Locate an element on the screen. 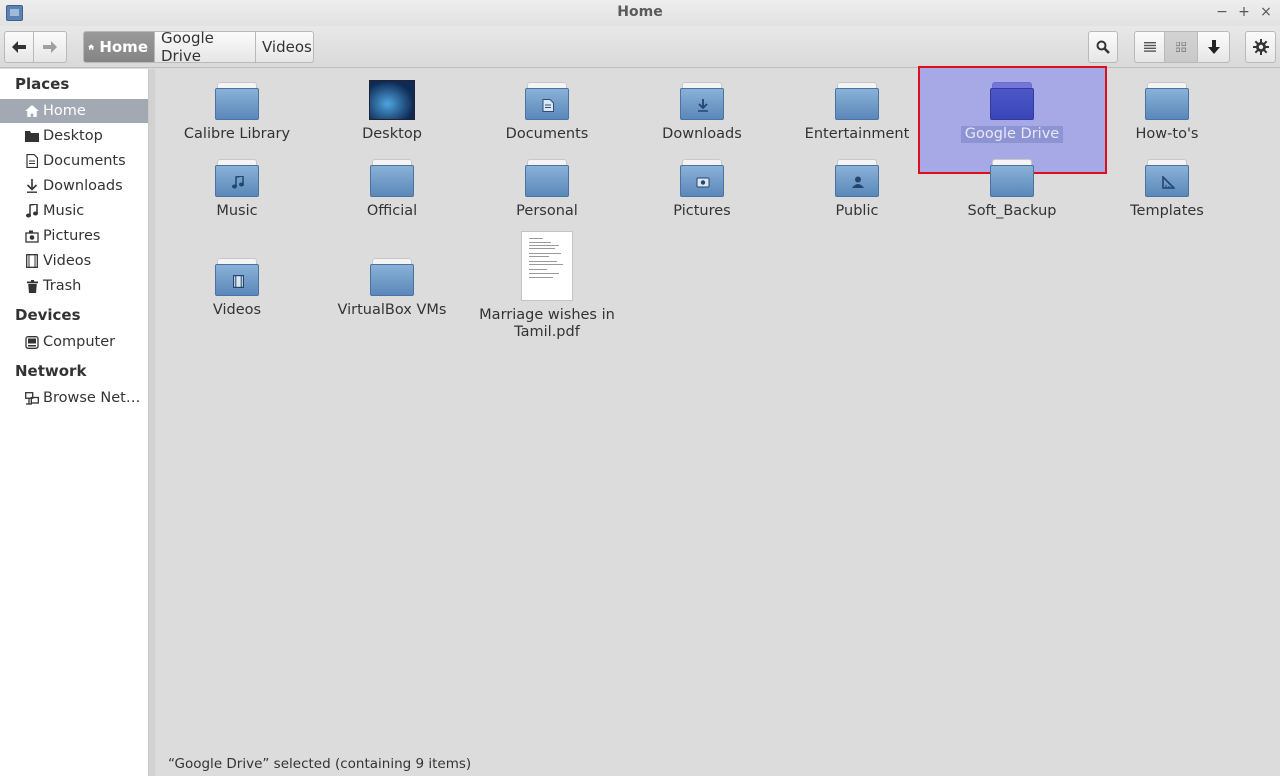 Image resolution: width=1280 pixels, height=776 pixels. forward-button is located at coordinates (50, 47).